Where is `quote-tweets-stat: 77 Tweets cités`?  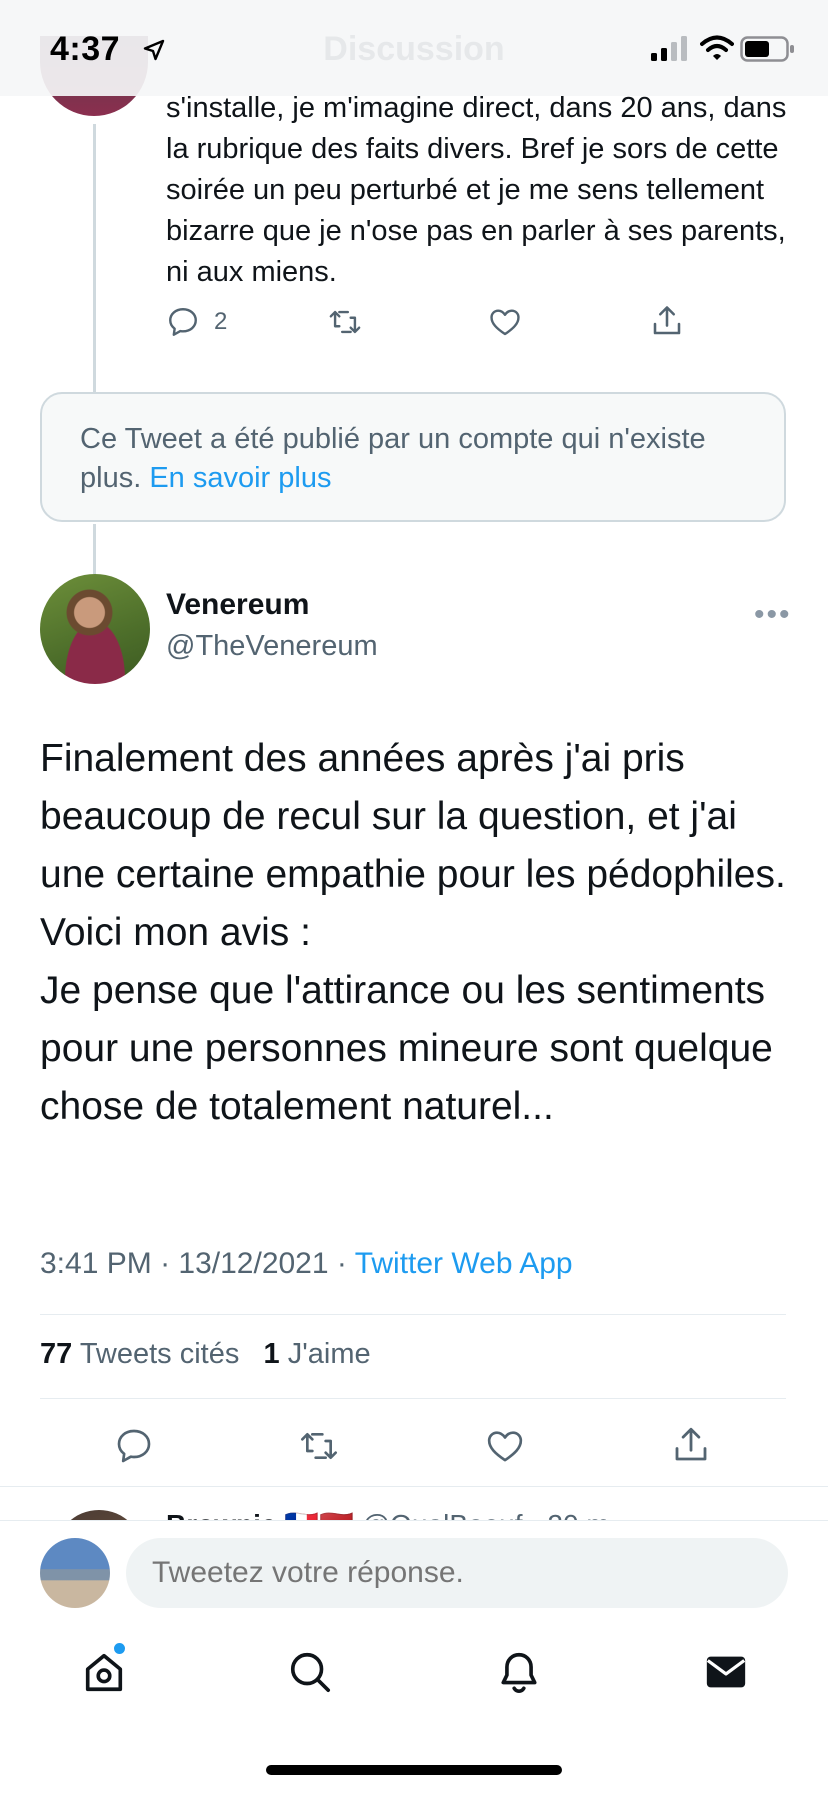
quote-tweets-stat: 77 Tweets cités is located at coordinates (139, 1354).